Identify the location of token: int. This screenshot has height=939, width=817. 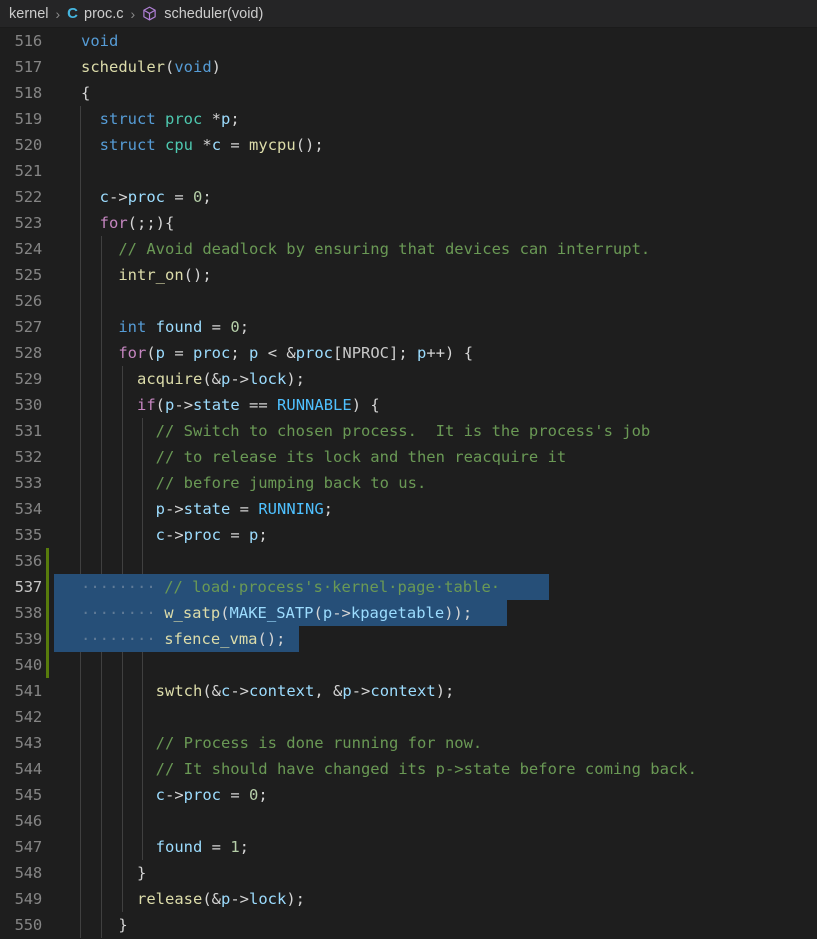
(132, 327).